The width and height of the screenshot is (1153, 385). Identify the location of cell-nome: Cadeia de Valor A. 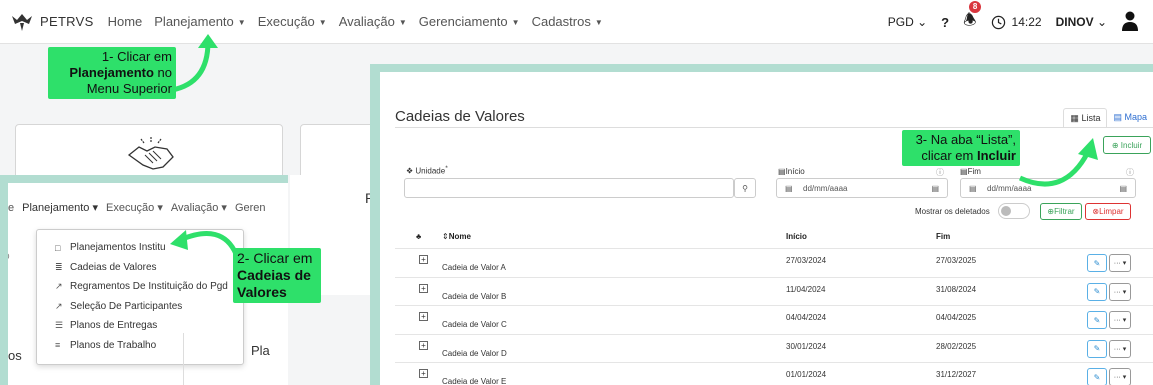
(474, 267).